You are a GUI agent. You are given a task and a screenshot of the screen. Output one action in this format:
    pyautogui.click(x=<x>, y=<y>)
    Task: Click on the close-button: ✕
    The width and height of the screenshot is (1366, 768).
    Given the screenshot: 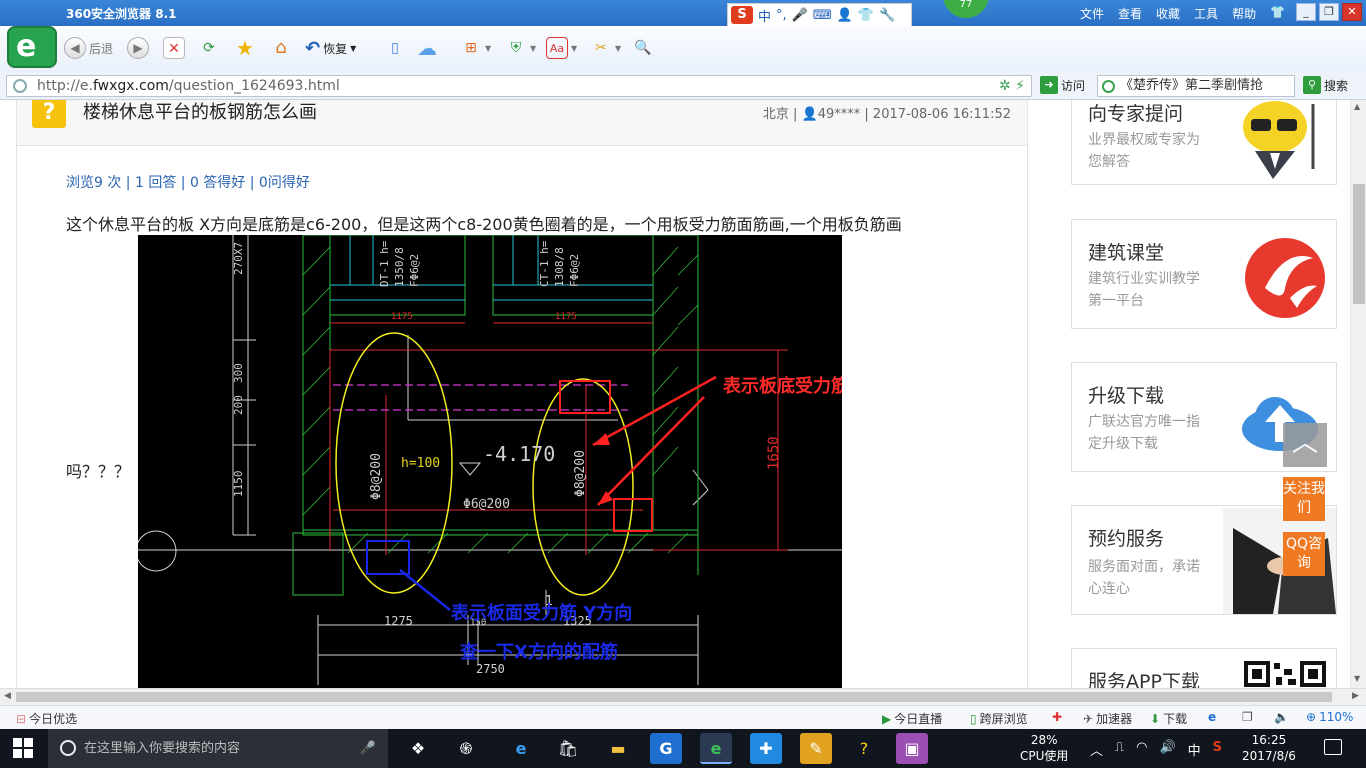 What is the action you would take?
    pyautogui.click(x=1352, y=12)
    